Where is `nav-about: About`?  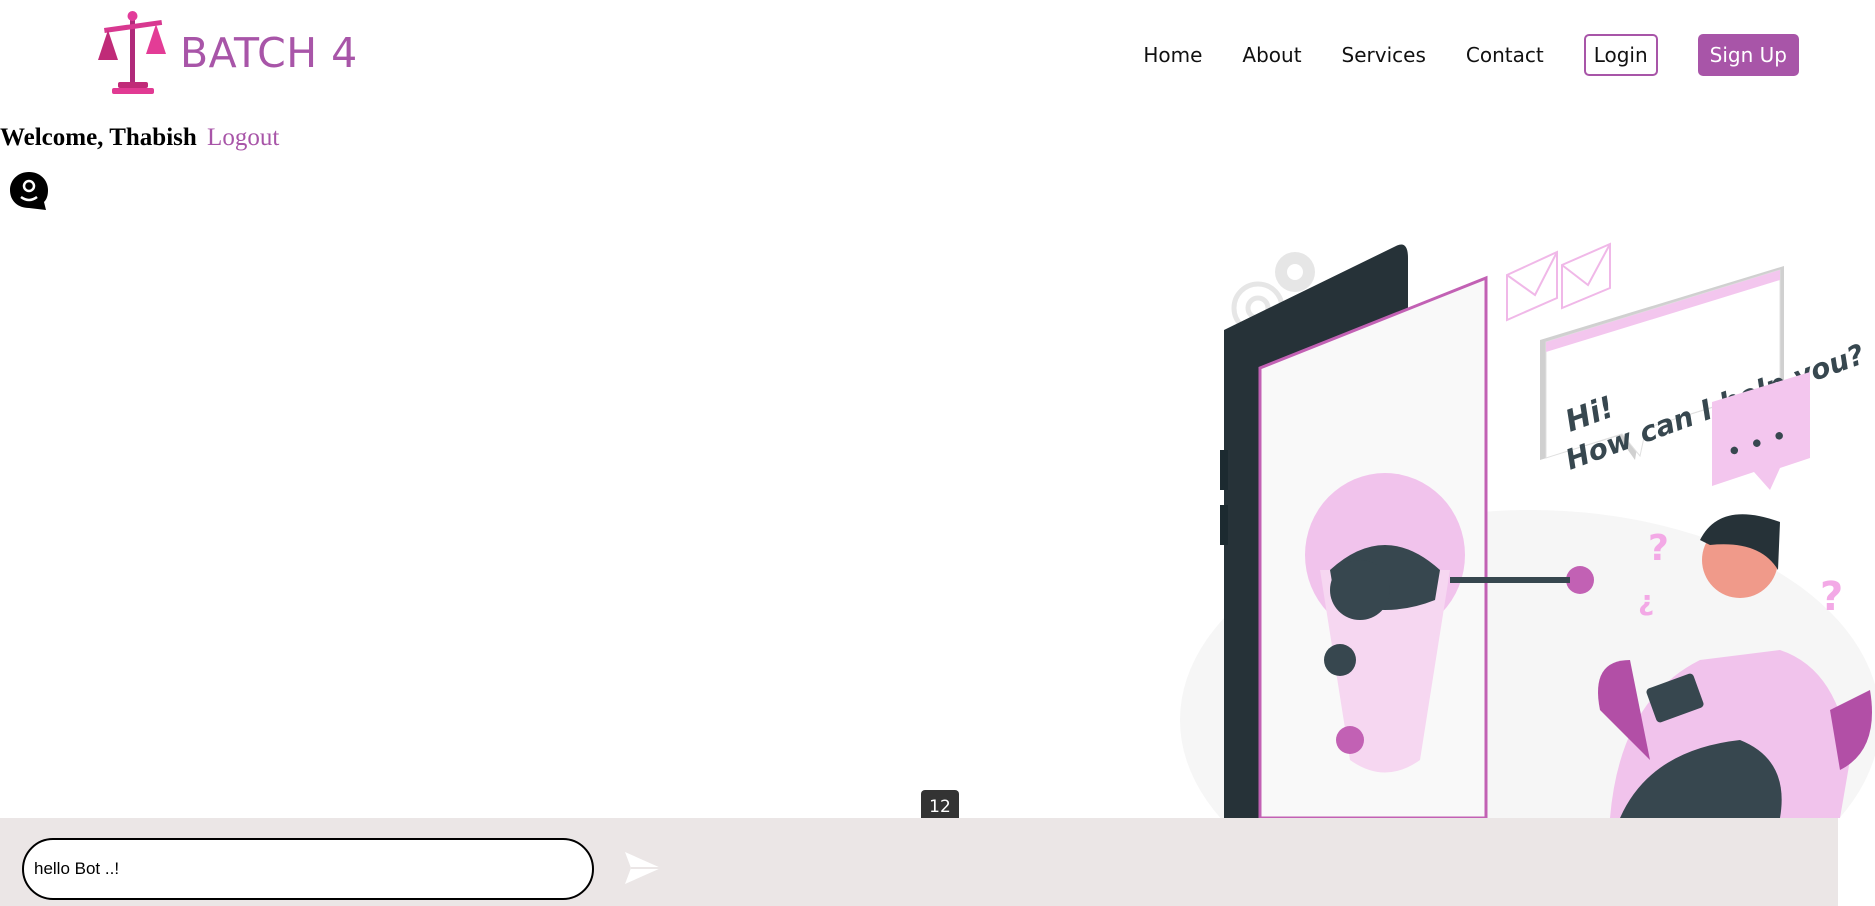 nav-about: About is located at coordinates (1271, 55).